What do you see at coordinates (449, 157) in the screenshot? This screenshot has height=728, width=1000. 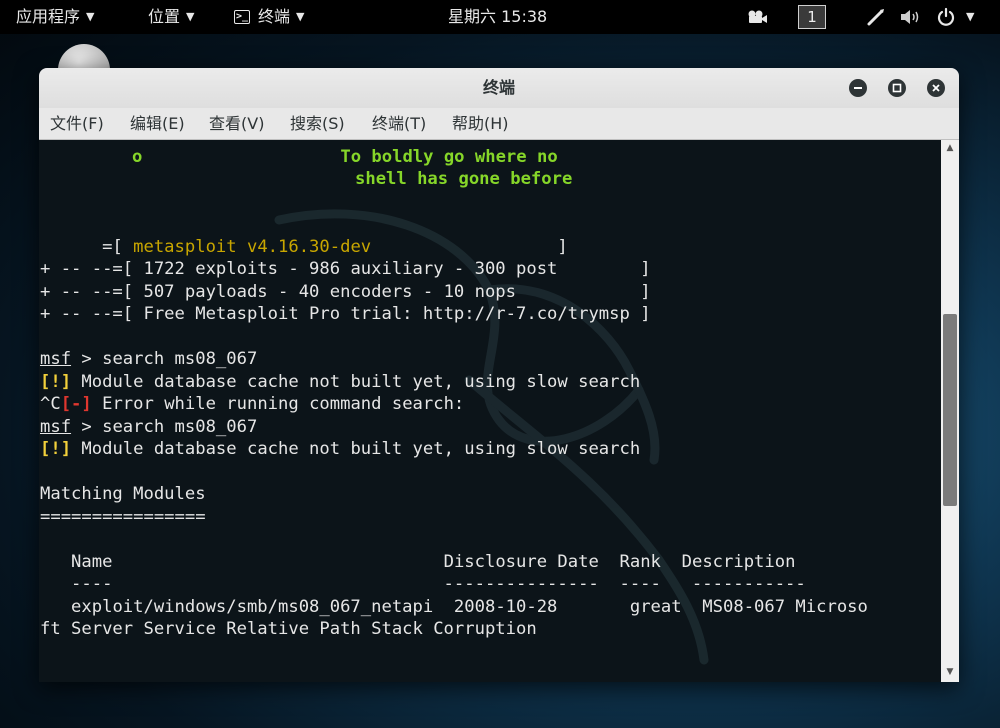 I see `banner-line-1: To boldly go where no` at bounding box center [449, 157].